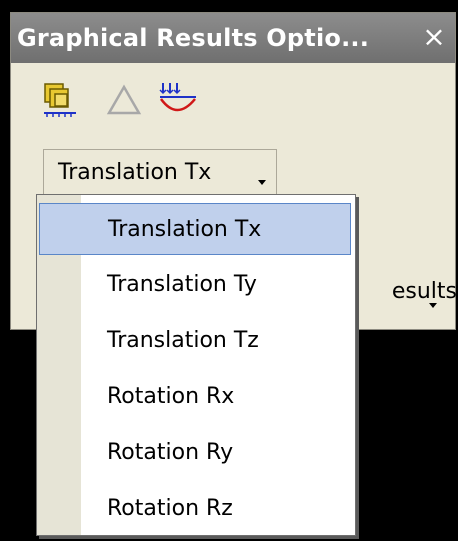  I want to click on menu-item-translation-tx: Translation Tx, so click(195, 229).